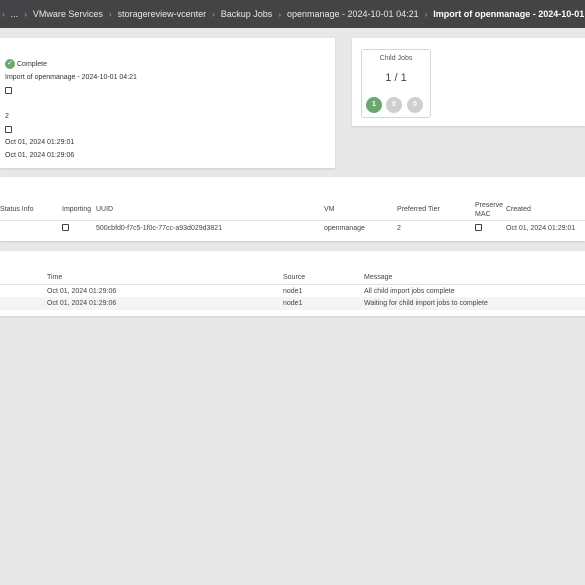  I want to click on row-tier: 2, so click(399, 228).